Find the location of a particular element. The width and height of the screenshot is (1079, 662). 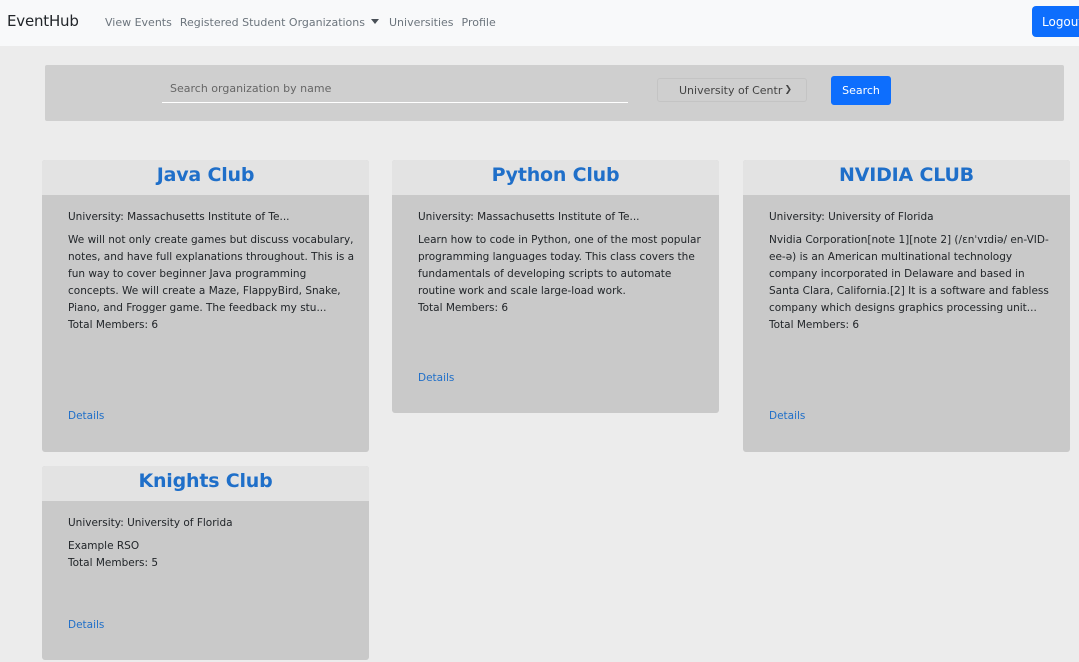

card-members: Total Members: 5 is located at coordinates (113, 563).